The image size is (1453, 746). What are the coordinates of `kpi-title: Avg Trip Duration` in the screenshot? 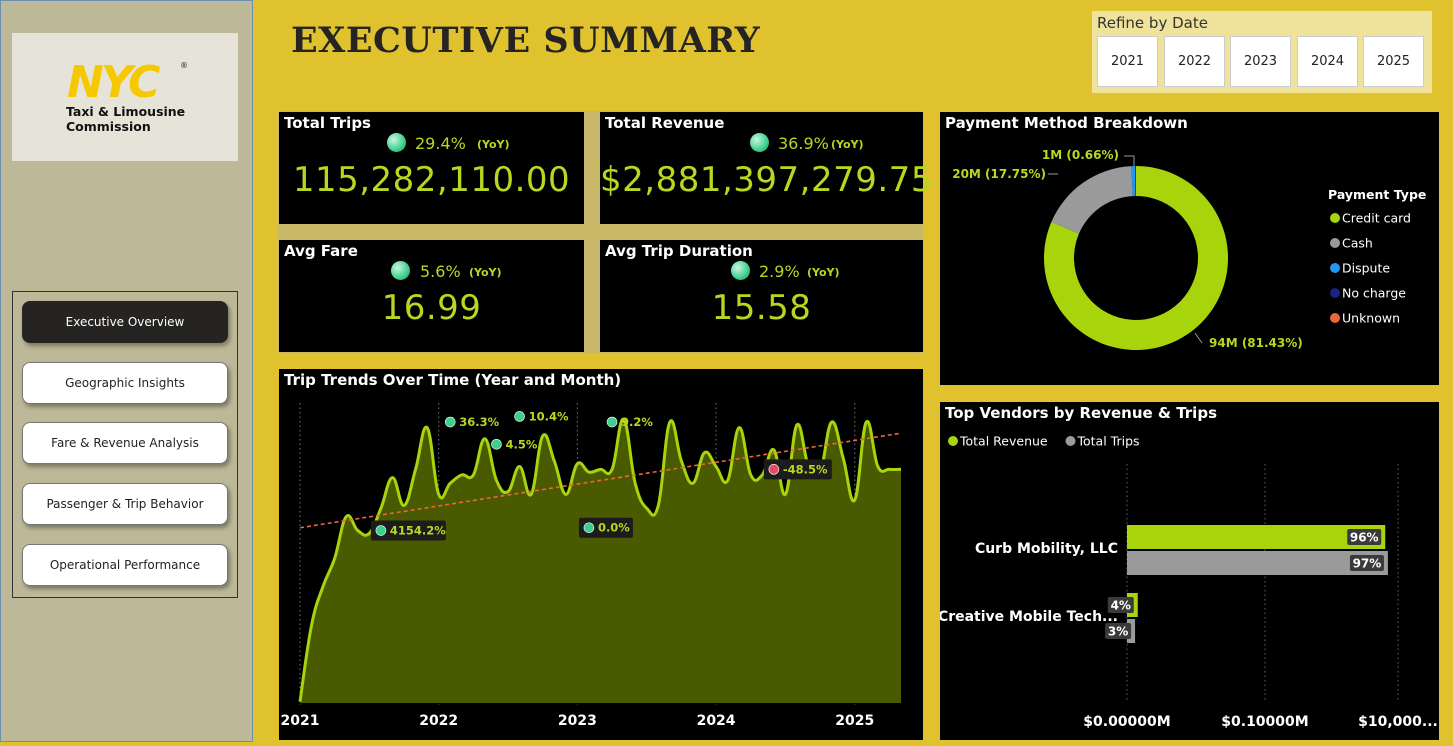 It's located at (679, 251).